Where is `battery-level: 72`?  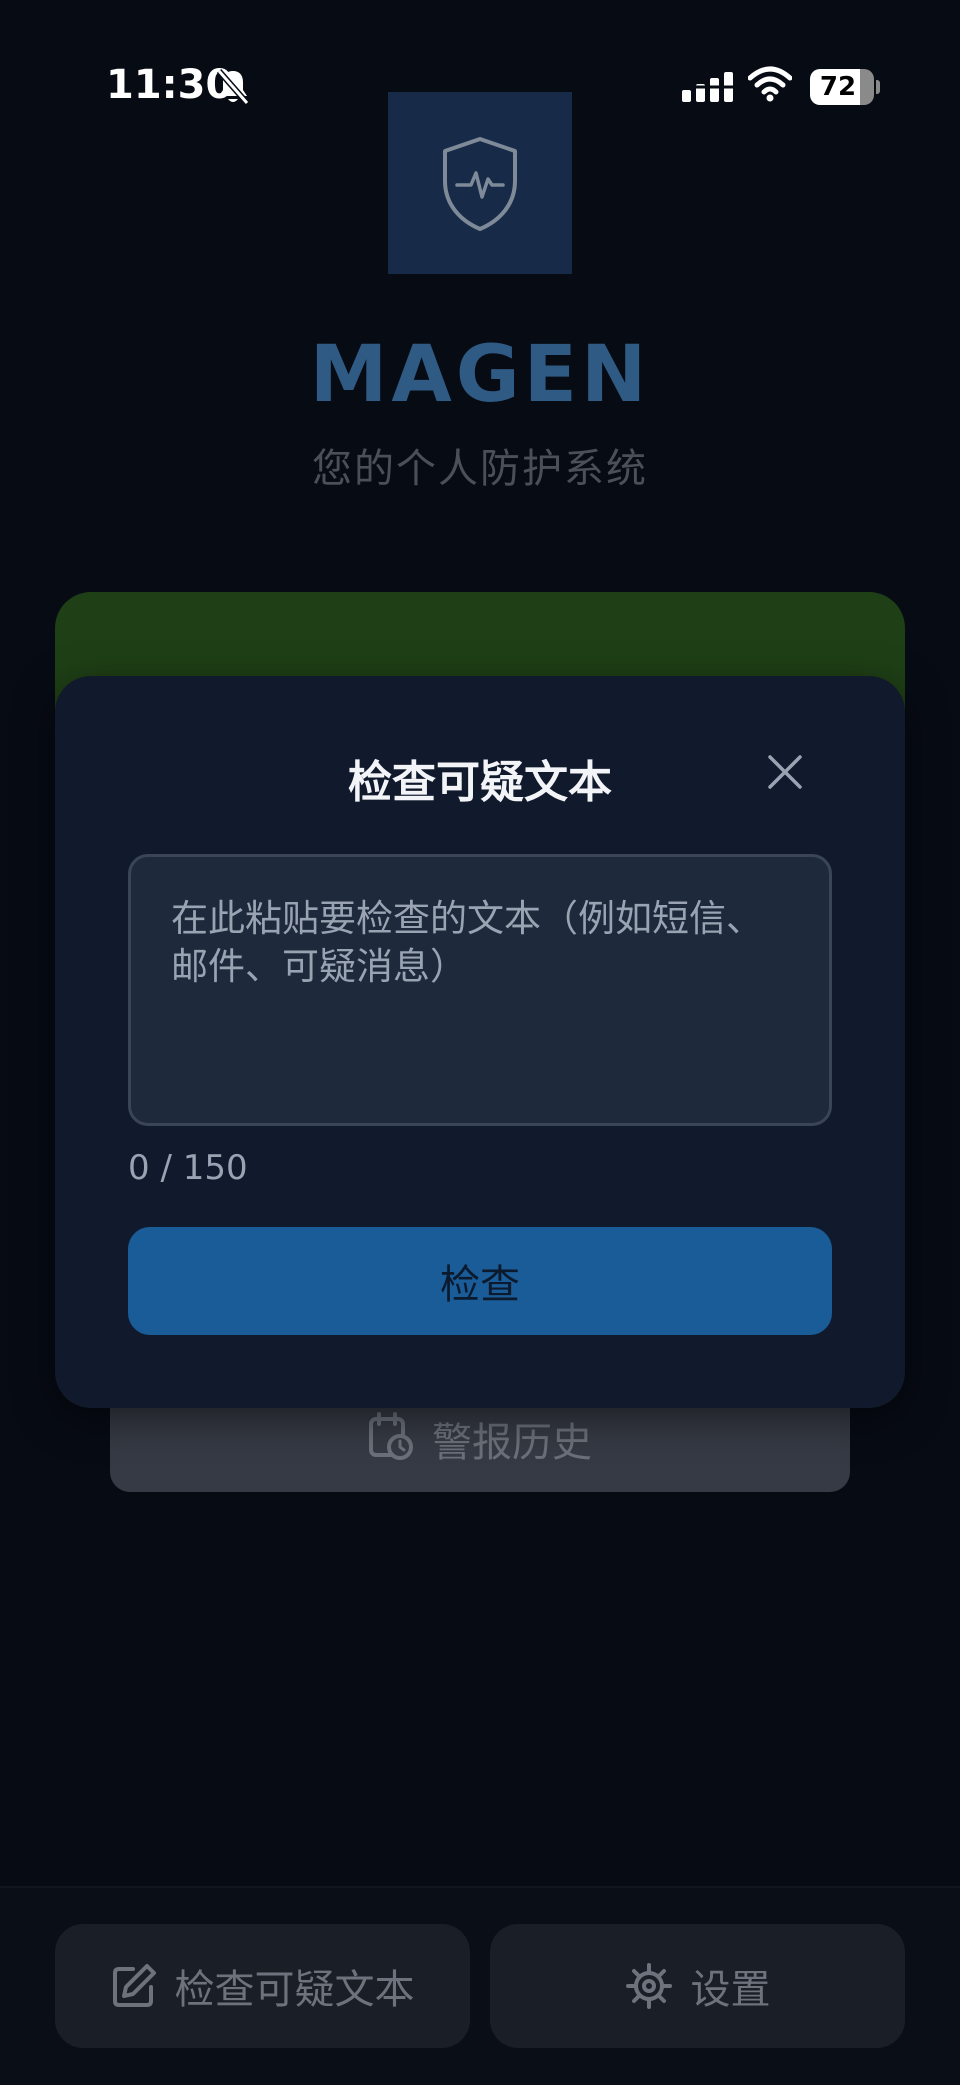 battery-level: 72 is located at coordinates (838, 87).